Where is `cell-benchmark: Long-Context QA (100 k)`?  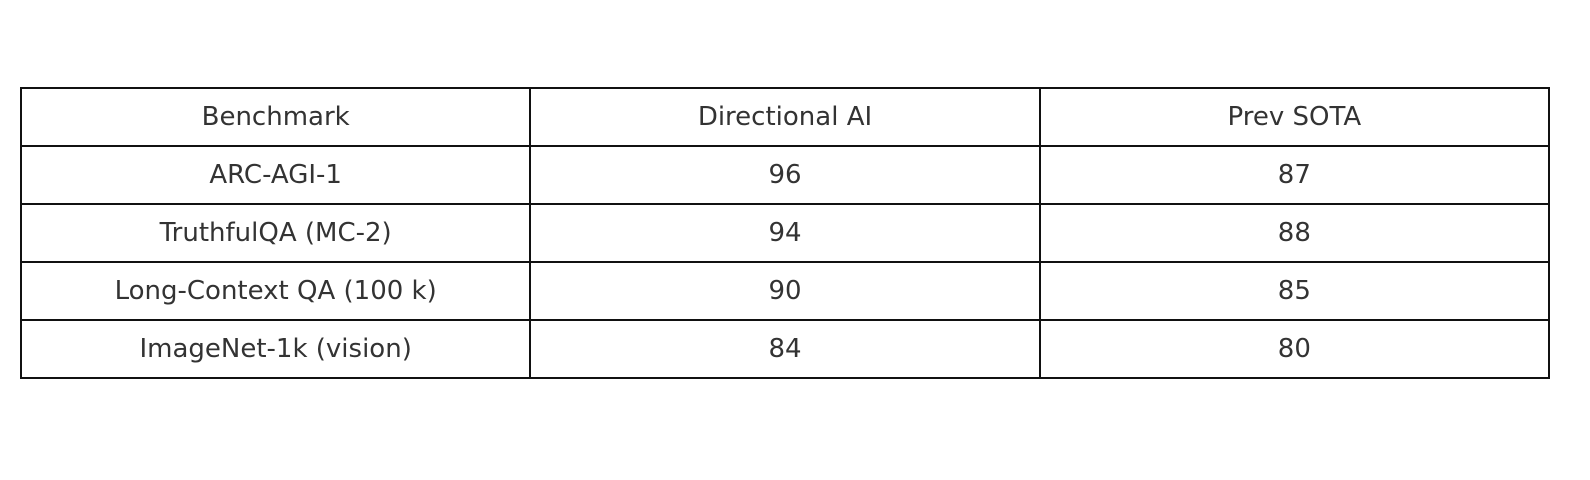 cell-benchmark: Long-Context QA (100 k) is located at coordinates (275, 291).